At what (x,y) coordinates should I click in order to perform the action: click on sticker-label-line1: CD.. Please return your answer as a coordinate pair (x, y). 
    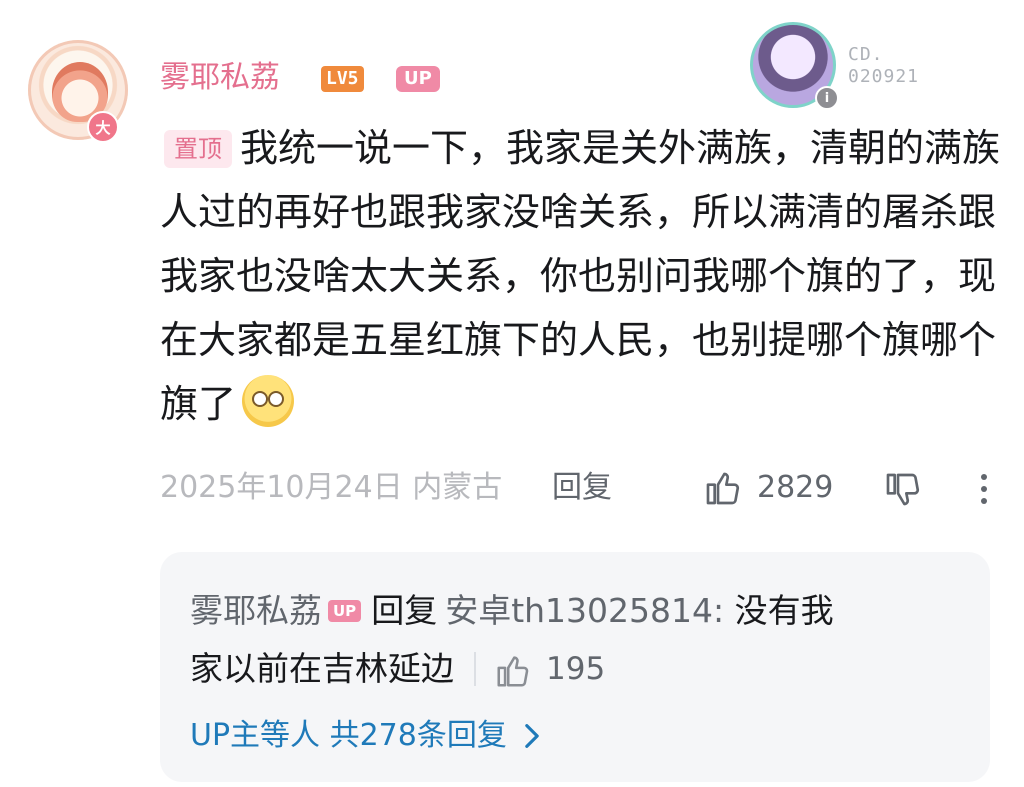
    Looking at the image, I should click on (866, 54).